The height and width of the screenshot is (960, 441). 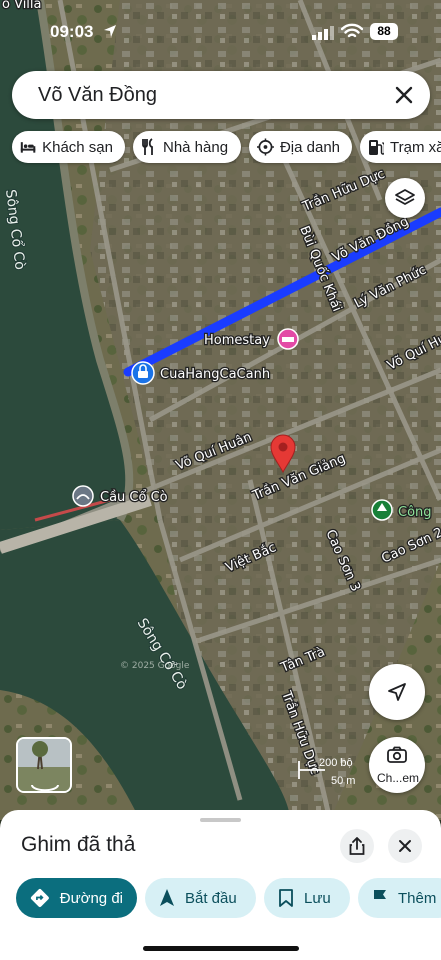 What do you see at coordinates (147, 146) in the screenshot?
I see `restaurant-icon` at bounding box center [147, 146].